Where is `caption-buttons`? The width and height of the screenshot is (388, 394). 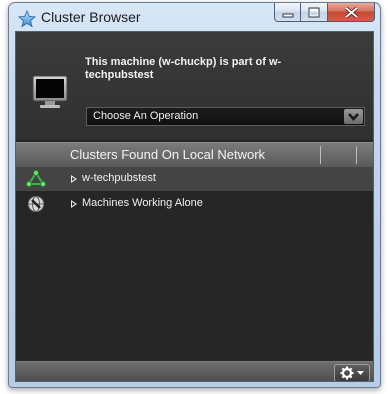 caption-buttons is located at coordinates (324, 13).